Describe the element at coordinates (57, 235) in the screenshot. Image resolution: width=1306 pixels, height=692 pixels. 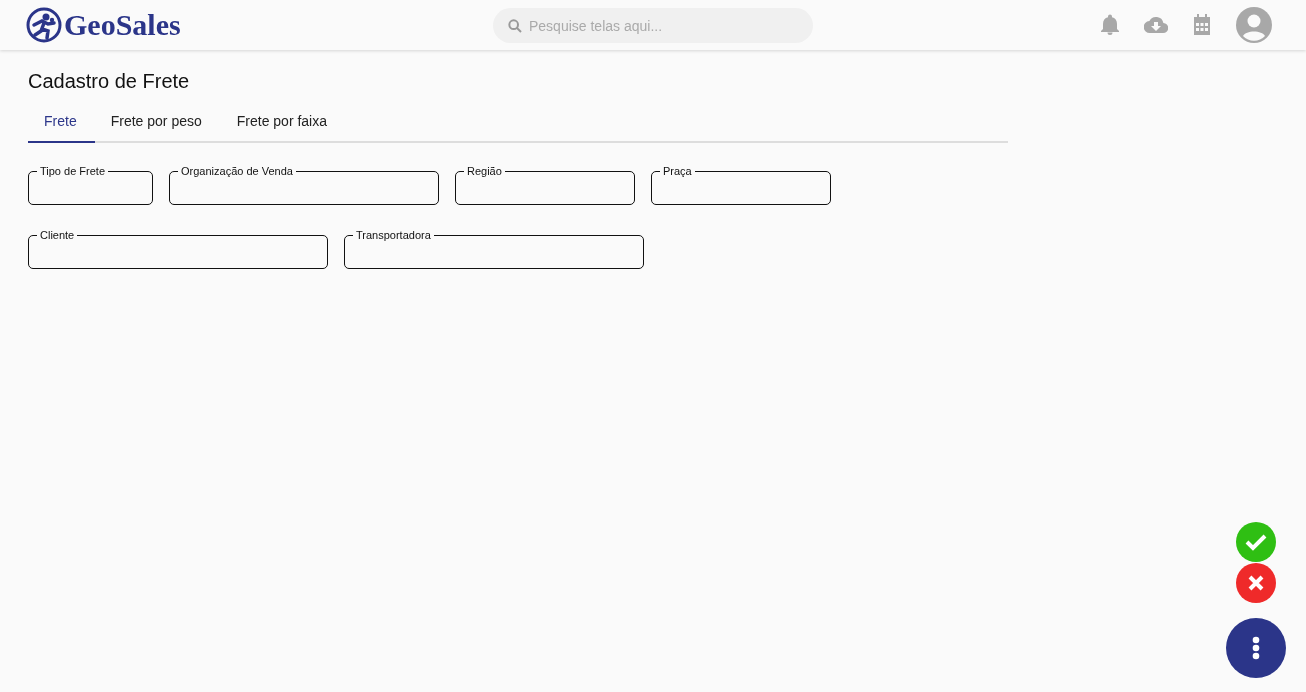
I see `field-label: Cliente` at that location.